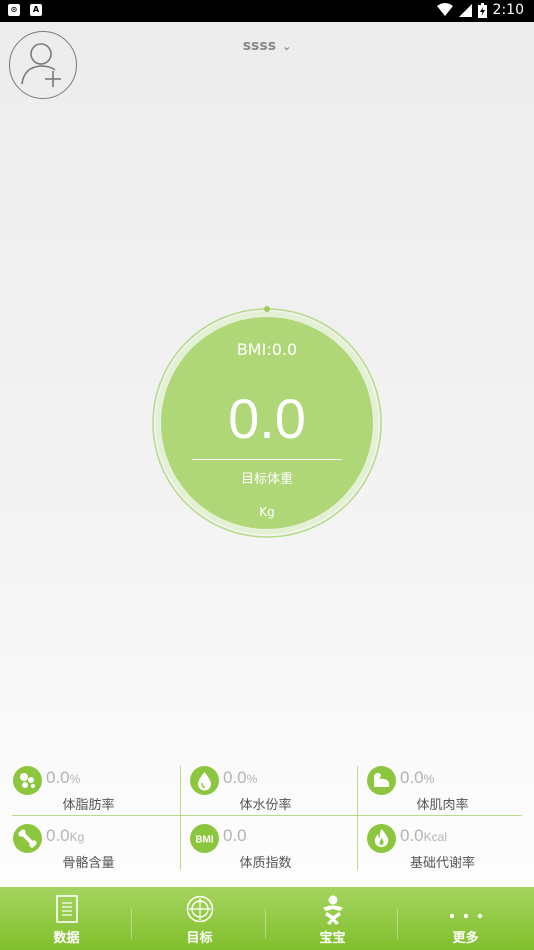 The width and height of the screenshot is (534, 950). Describe the element at coordinates (66, 938) in the screenshot. I see `tab-label: 数据` at that location.